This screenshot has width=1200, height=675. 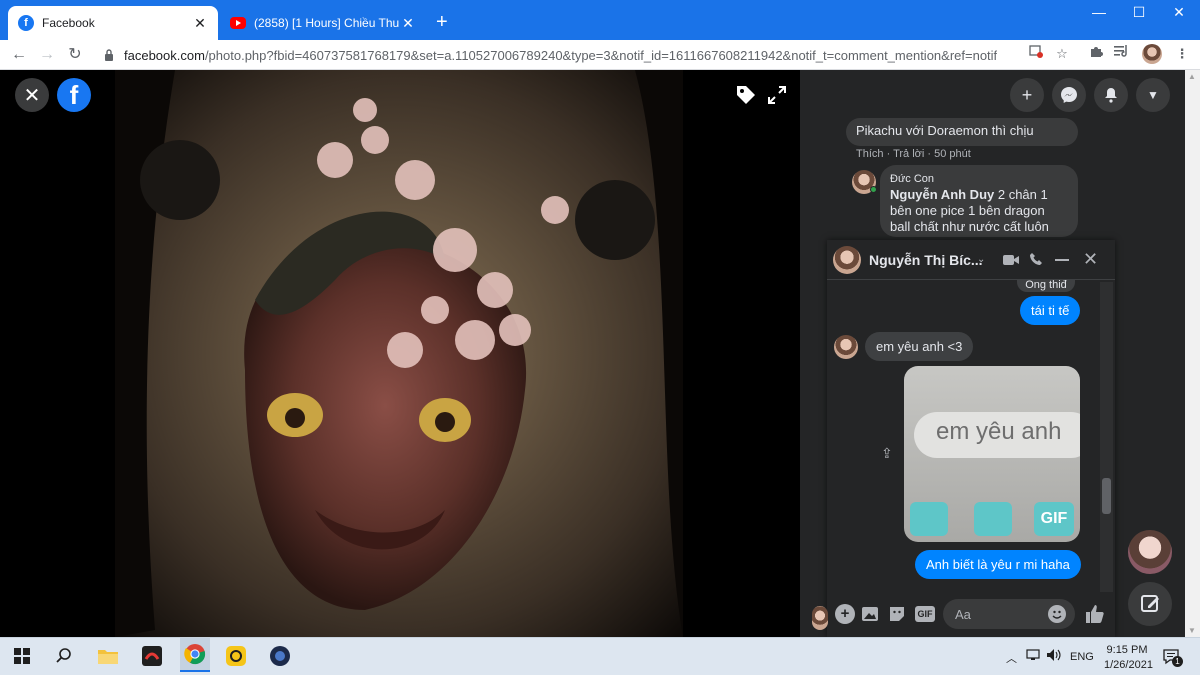 I want to click on chevron-down-icon: ⌄, so click(x=981, y=259).